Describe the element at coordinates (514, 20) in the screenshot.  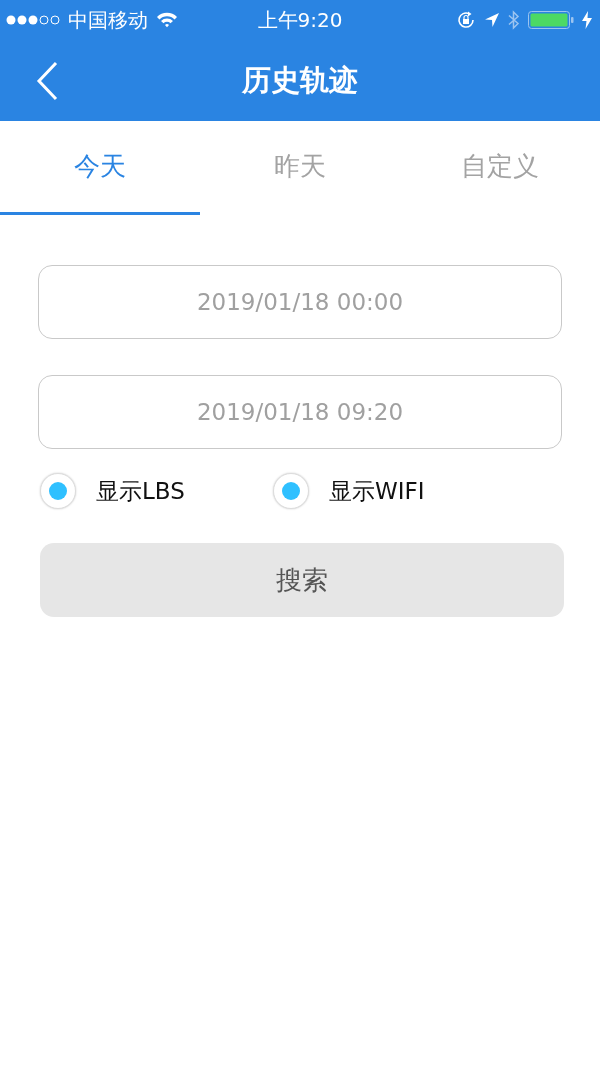
I see `bluetooth-icon` at that location.